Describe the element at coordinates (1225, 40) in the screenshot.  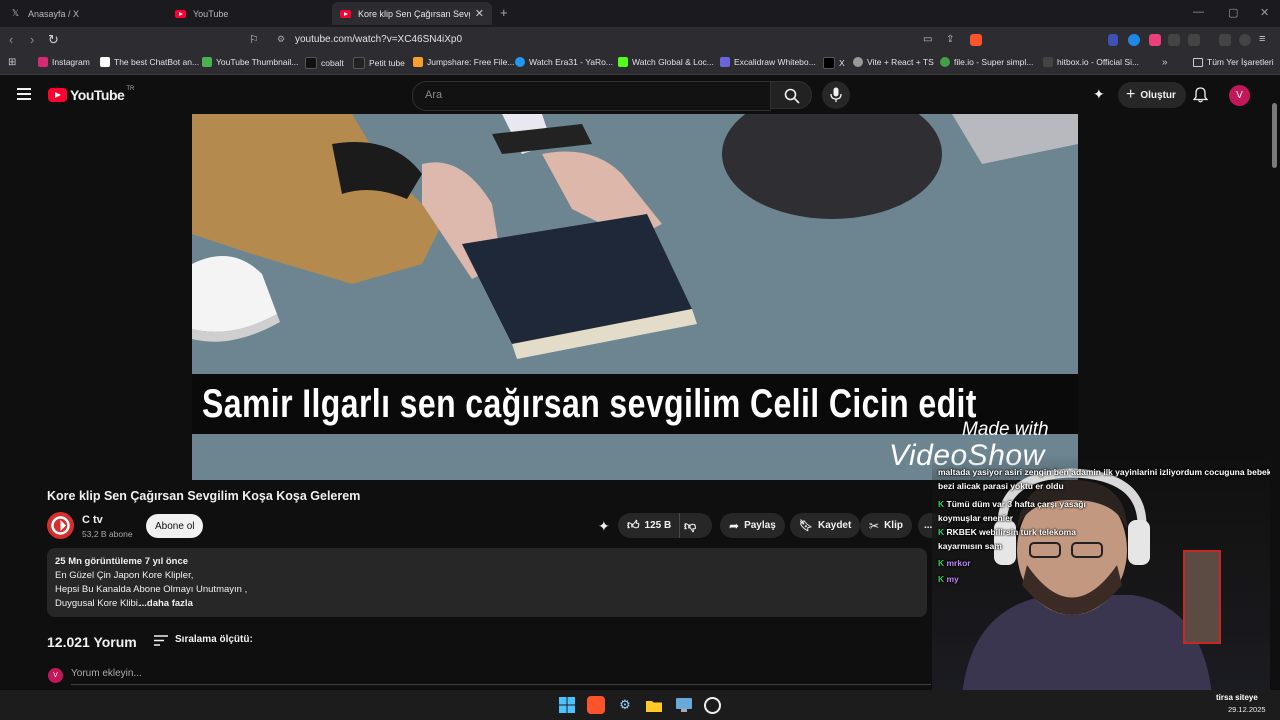
I see `media-icon` at that location.